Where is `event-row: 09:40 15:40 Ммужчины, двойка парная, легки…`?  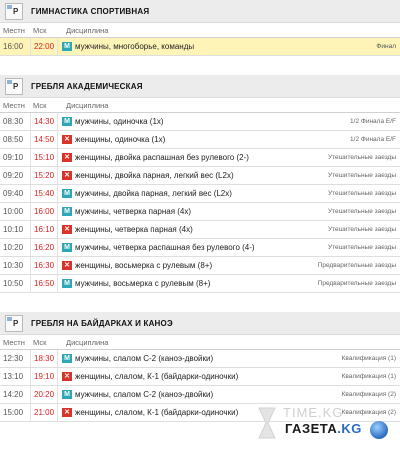 event-row: 09:40 15:40 Ммужчины, двойка парная, легки… is located at coordinates (200, 194).